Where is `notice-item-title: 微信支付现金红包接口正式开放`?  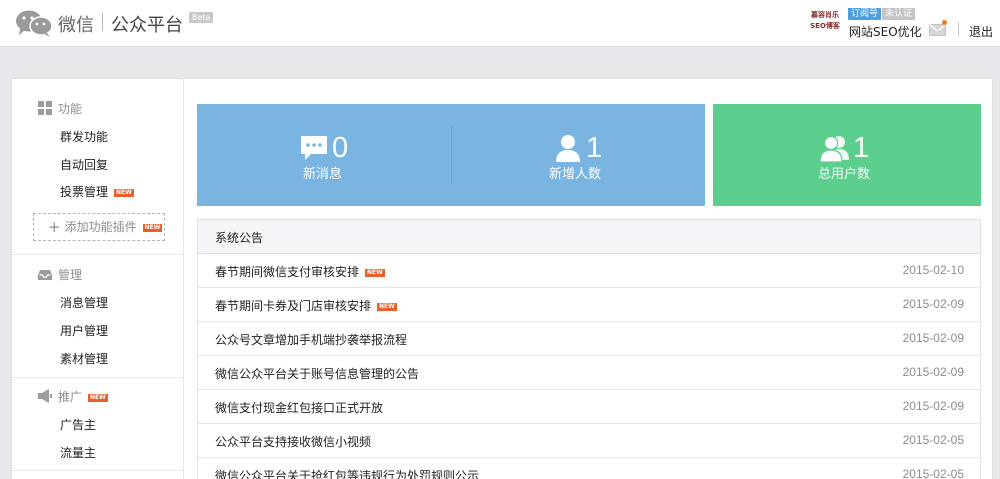
notice-item-title: 微信支付现金红包接口正式开放 is located at coordinates (299, 407).